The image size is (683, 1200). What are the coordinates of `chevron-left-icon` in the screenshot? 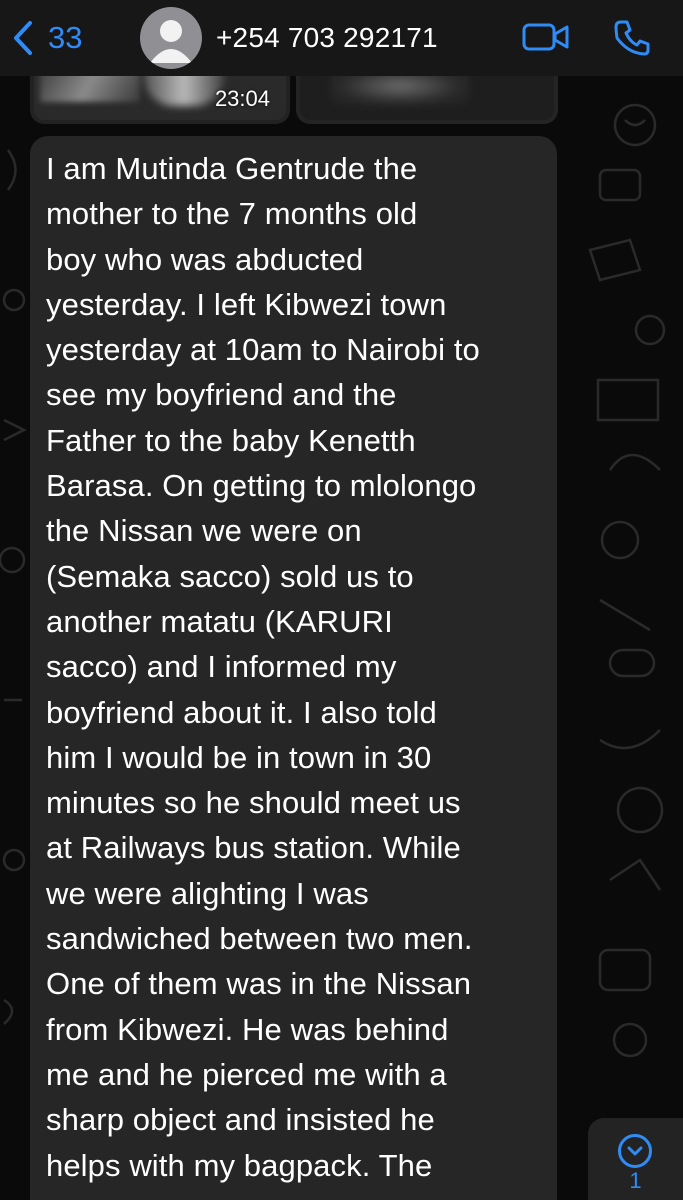 It's located at (23, 38).